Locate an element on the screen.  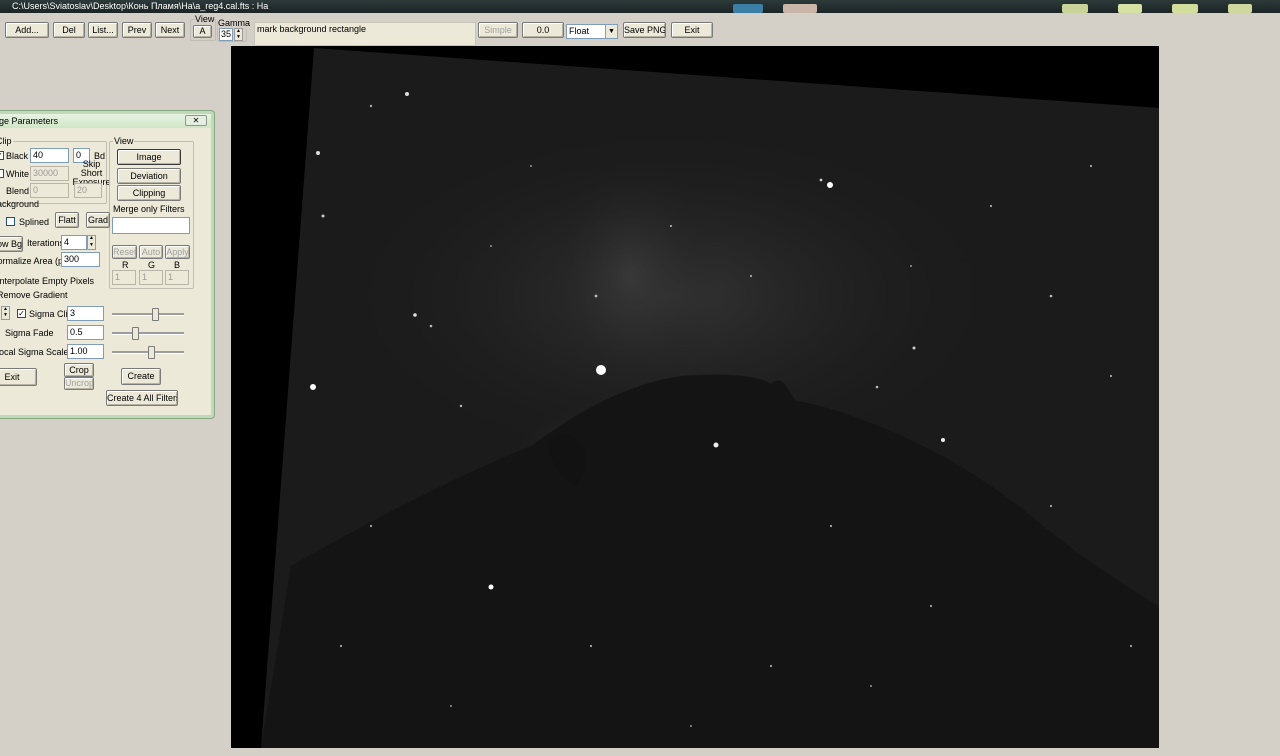
chevron-down-icon: ▼ is located at coordinates (611, 31).